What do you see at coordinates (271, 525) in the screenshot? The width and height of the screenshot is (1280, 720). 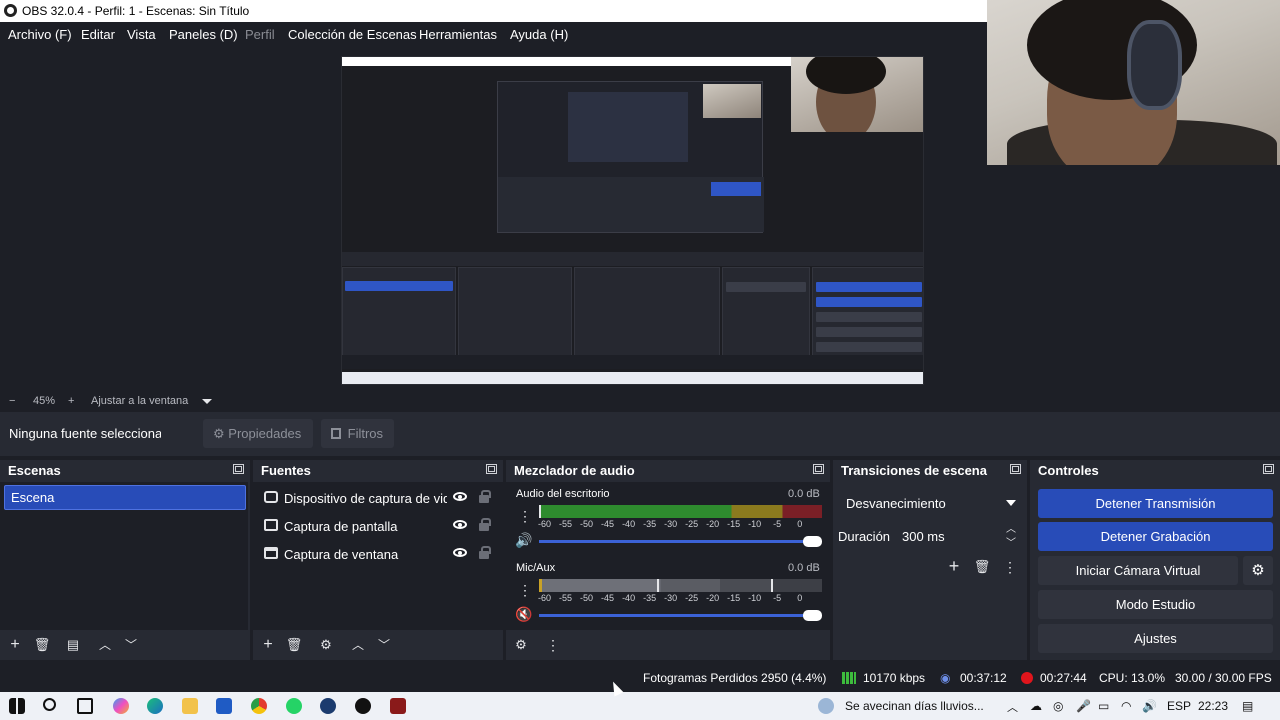 I see `monitor-icon` at bounding box center [271, 525].